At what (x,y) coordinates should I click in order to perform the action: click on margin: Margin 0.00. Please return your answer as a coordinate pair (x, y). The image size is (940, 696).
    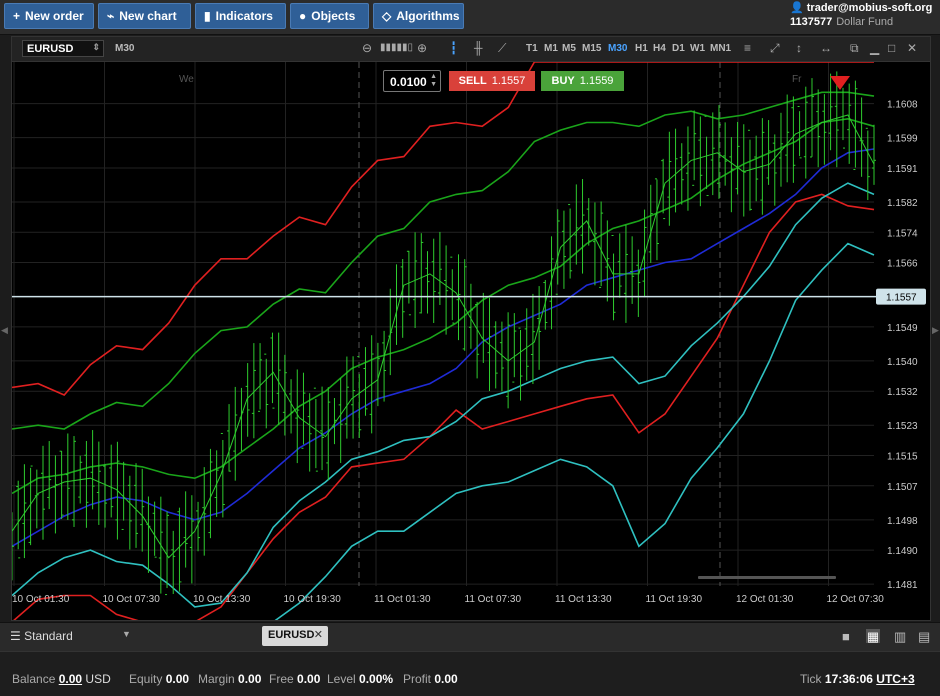
    Looking at the image, I should click on (229, 679).